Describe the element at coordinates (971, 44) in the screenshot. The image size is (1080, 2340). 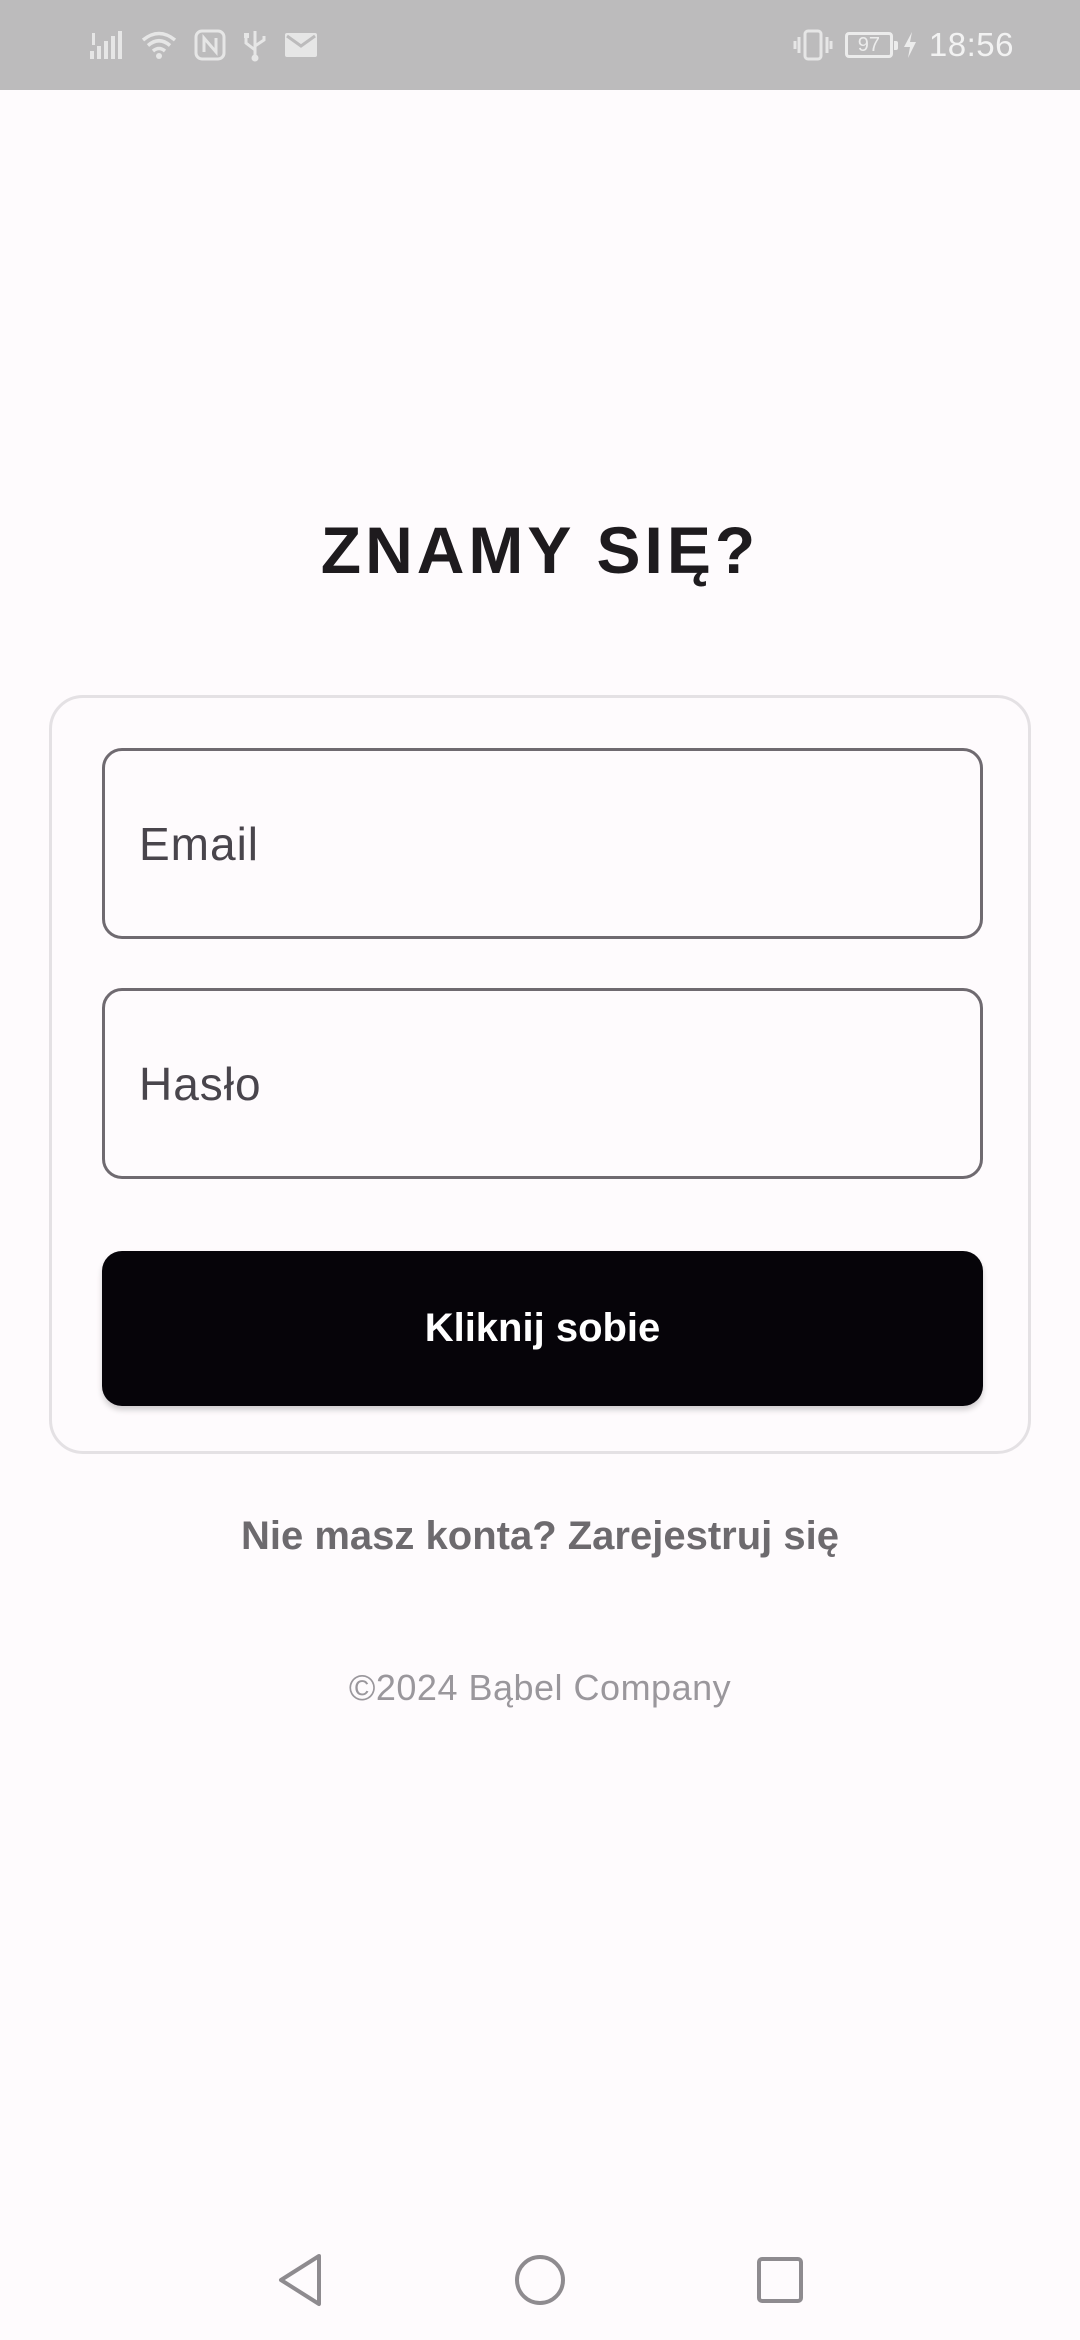
I see `status-time: 18:56` at that location.